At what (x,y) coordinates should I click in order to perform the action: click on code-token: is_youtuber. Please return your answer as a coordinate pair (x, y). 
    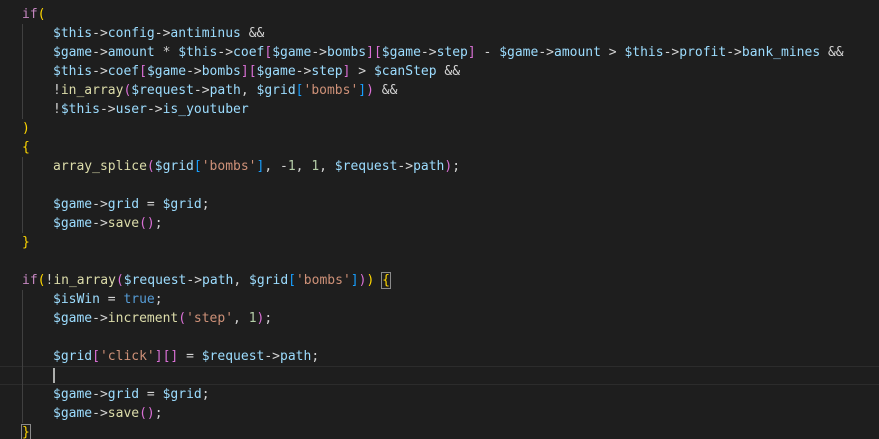
    Looking at the image, I should click on (205, 109).